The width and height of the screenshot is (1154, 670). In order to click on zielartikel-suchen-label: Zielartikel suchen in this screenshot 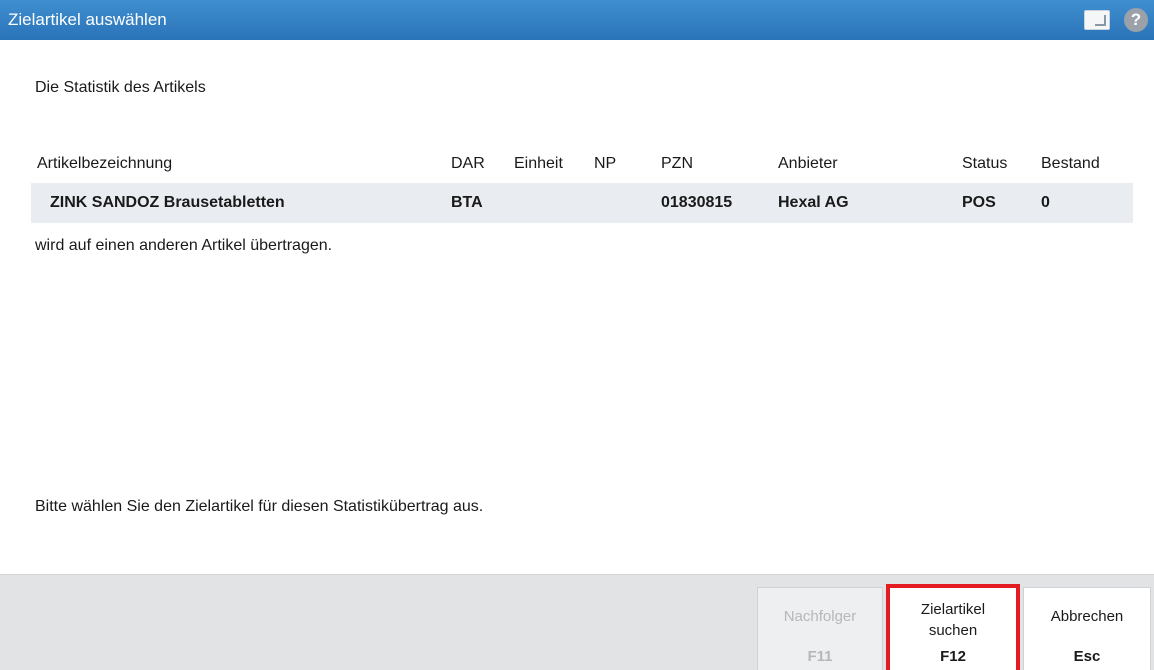, I will do `click(953, 620)`.